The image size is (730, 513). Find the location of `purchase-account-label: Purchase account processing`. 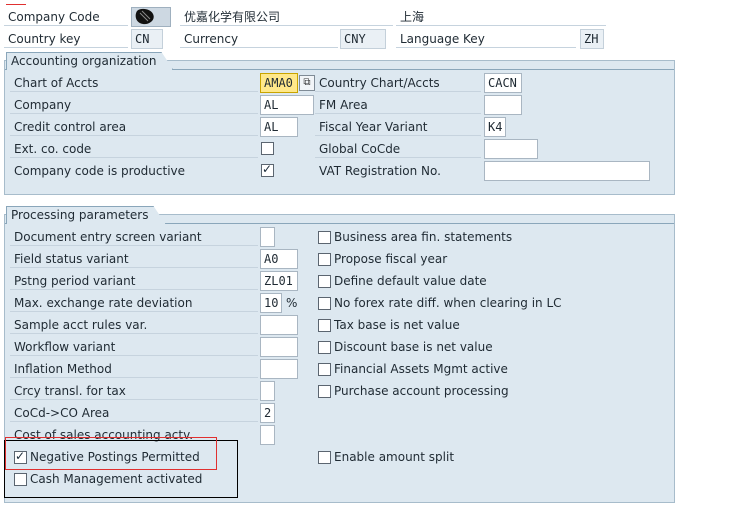

purchase-account-label: Purchase account processing is located at coordinates (421, 391).